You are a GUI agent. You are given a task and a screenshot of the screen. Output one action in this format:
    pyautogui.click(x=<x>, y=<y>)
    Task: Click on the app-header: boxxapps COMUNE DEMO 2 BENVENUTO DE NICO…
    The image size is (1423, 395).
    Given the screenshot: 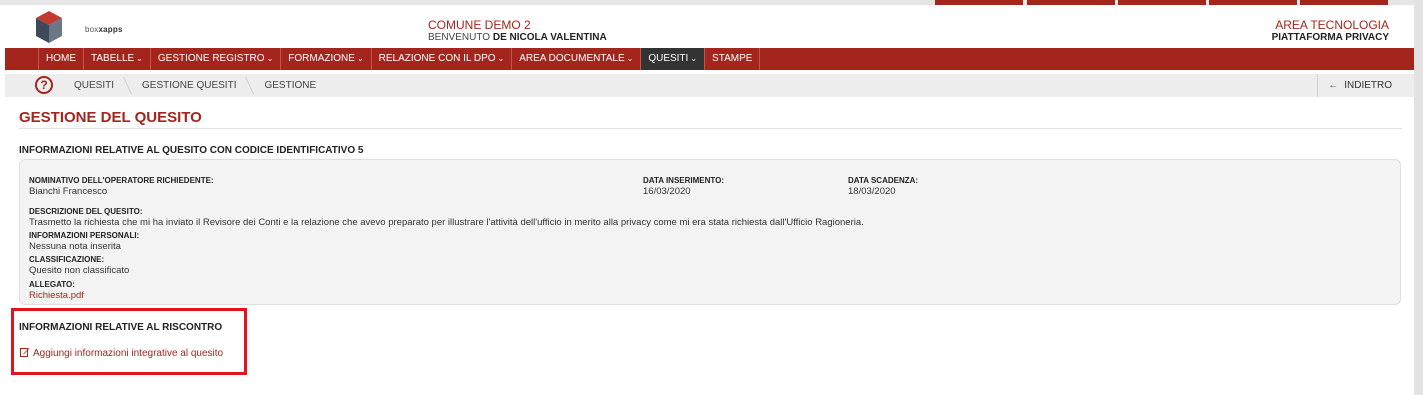 What is the action you would take?
    pyautogui.click(x=709, y=26)
    